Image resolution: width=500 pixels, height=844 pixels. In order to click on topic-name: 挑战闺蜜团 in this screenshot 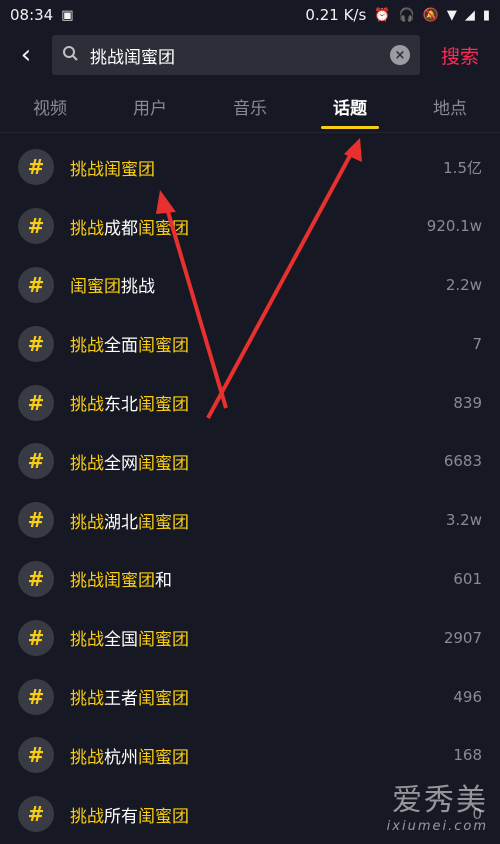, I will do `click(256, 167)`.